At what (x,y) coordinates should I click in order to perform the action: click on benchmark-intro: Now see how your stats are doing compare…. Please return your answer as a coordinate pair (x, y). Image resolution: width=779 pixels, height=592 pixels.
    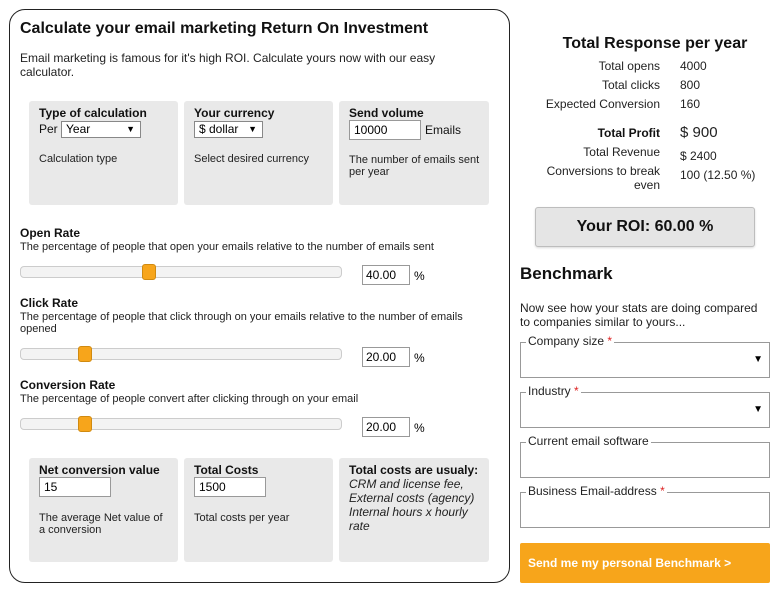
    Looking at the image, I should click on (639, 315).